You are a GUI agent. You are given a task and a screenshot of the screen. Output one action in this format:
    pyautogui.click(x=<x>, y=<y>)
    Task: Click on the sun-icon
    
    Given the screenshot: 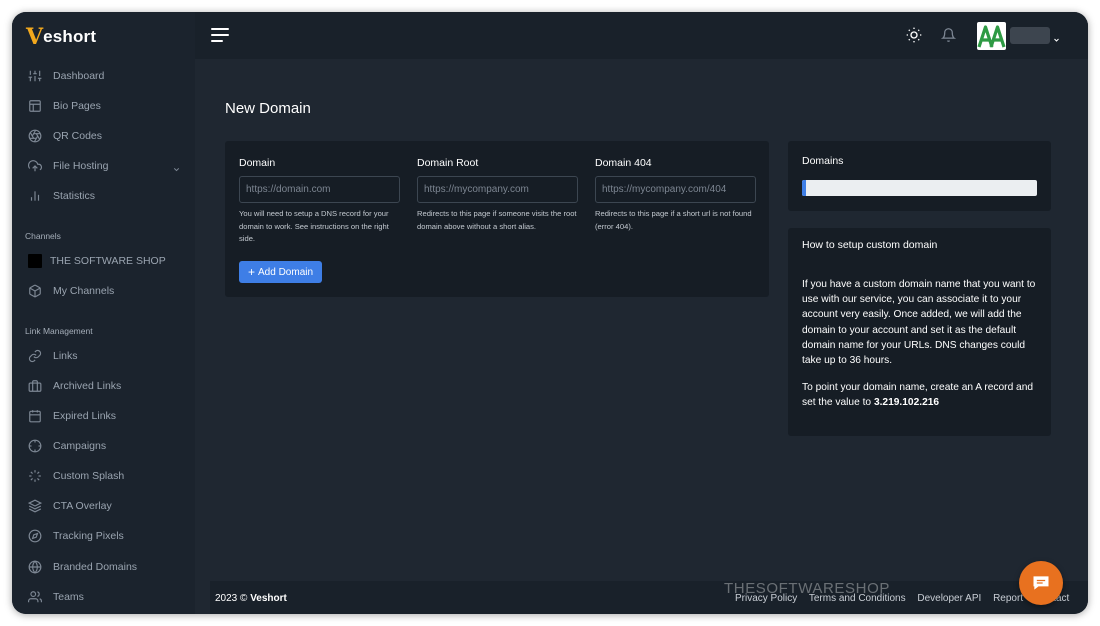 What is the action you would take?
    pyautogui.click(x=914, y=35)
    